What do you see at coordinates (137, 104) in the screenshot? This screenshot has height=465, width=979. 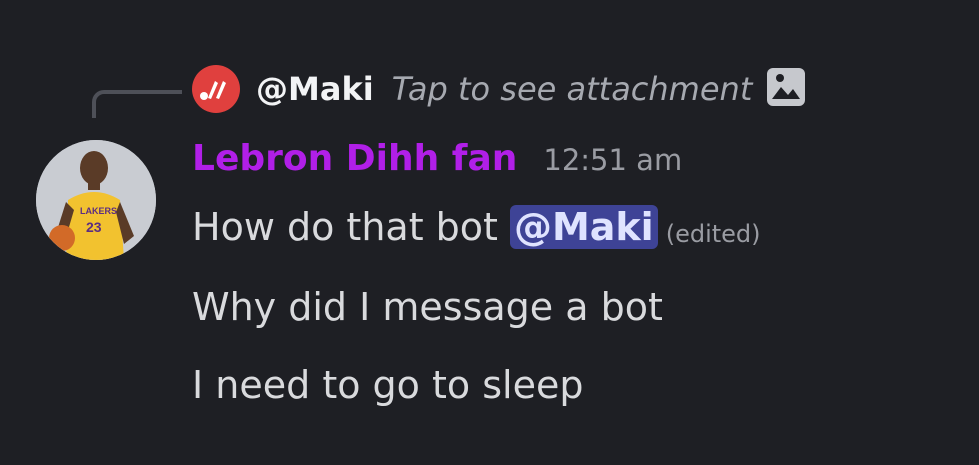 I see `reply-connector` at bounding box center [137, 104].